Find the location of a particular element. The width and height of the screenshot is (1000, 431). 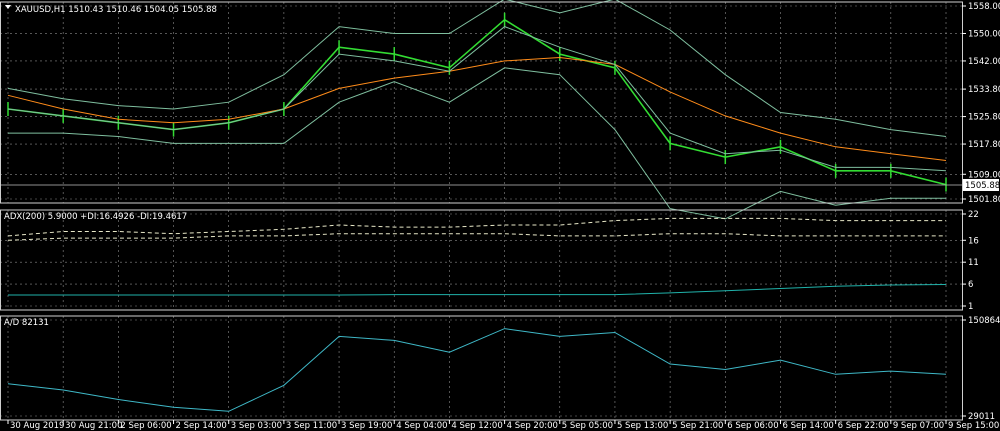

x-tick-label: 4 Sep 20:00 is located at coordinates (532, 426).